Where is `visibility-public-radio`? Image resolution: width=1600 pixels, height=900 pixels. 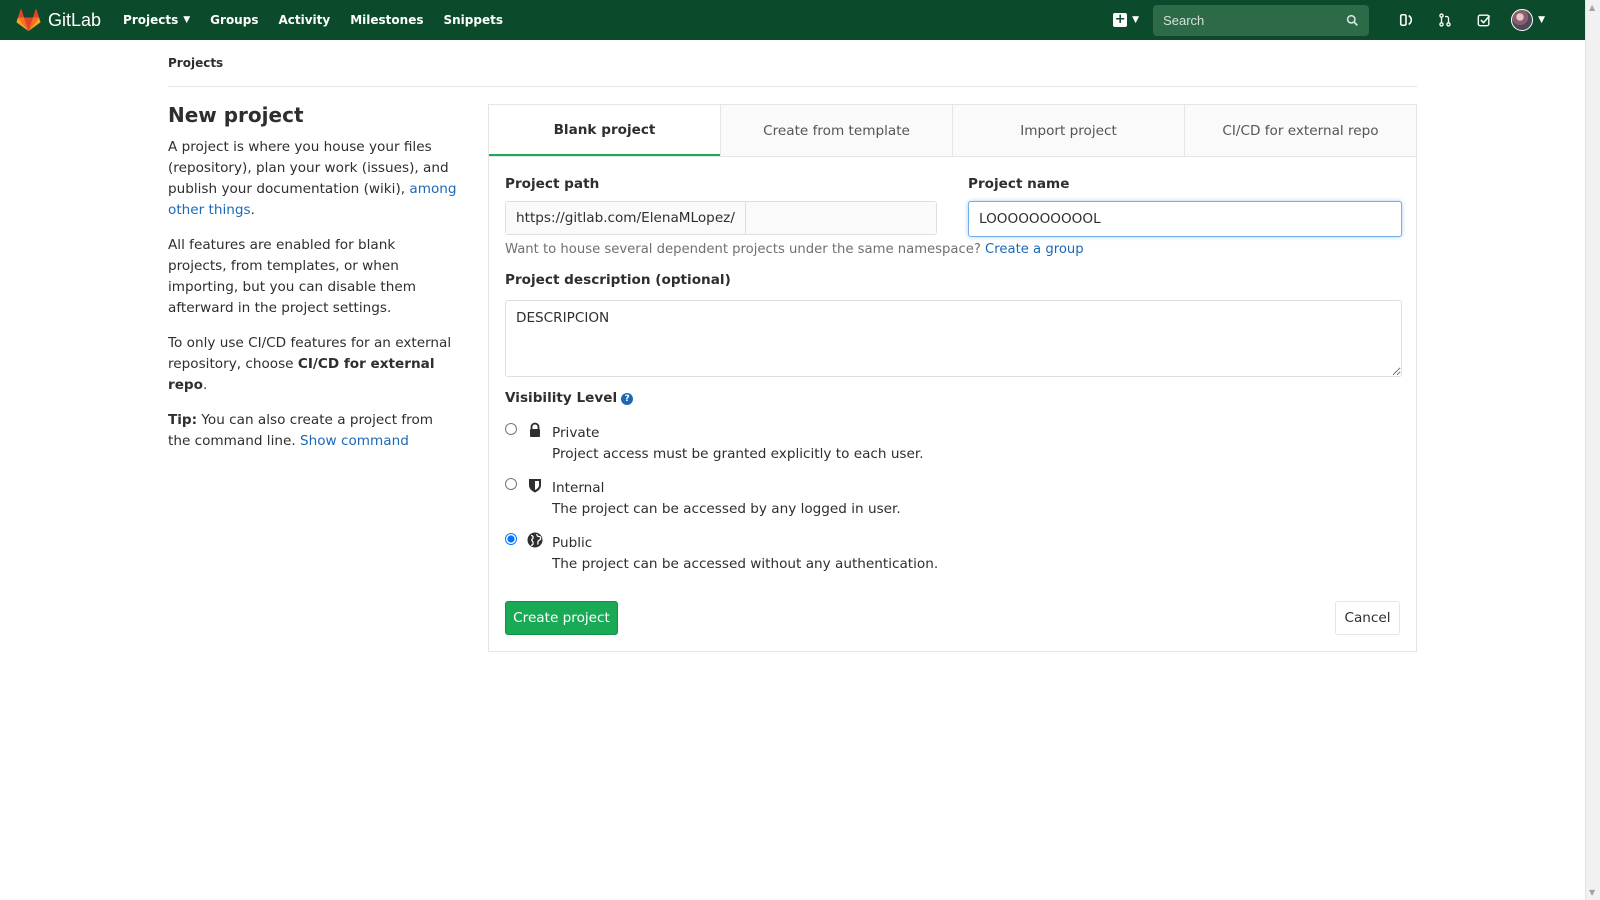
visibility-public-radio is located at coordinates (511, 539).